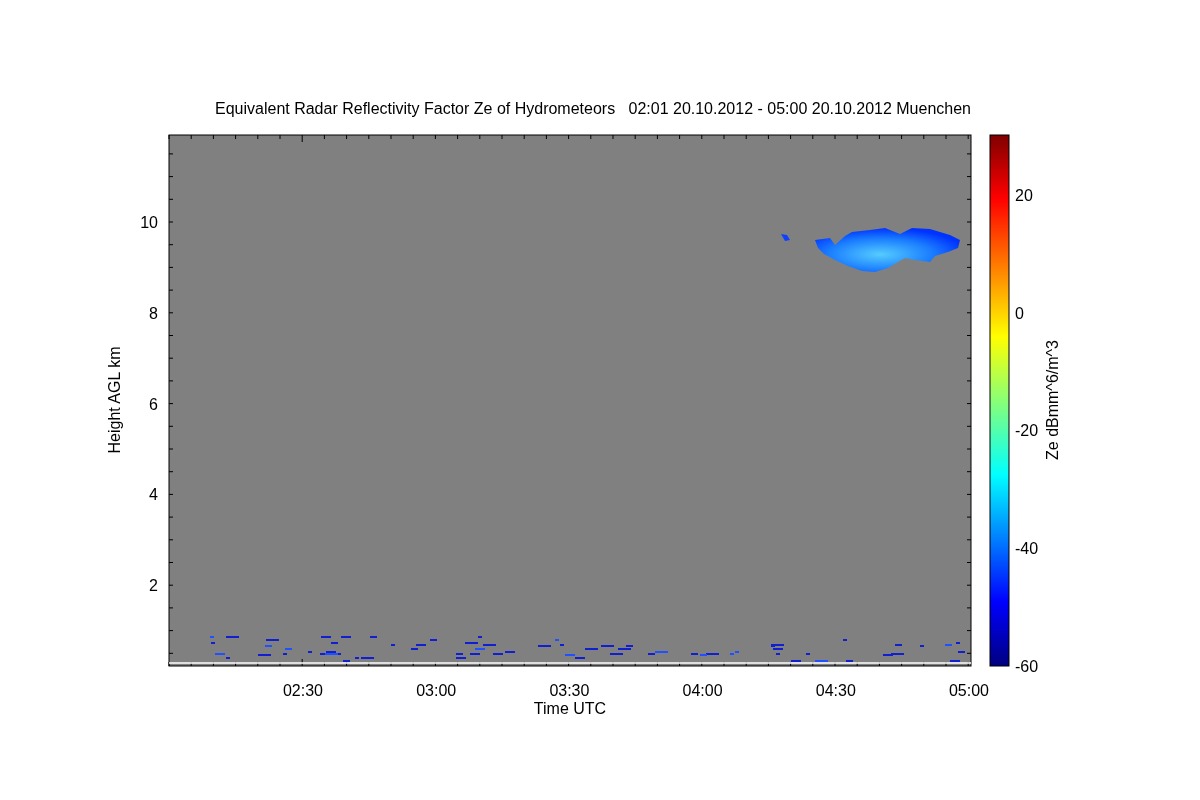 This screenshot has width=1200, height=800. I want to click on x-tick-label: 03:00, so click(436, 690).